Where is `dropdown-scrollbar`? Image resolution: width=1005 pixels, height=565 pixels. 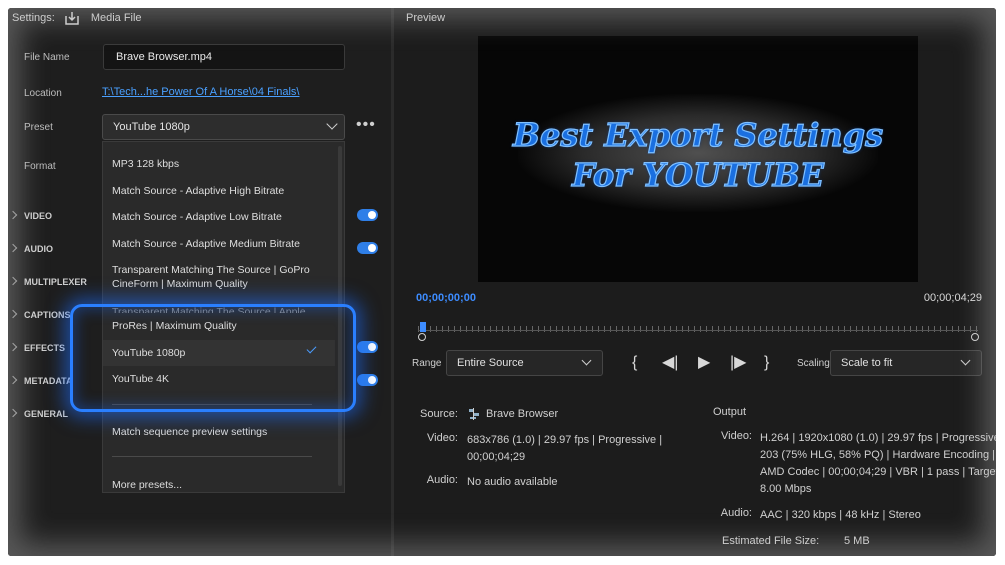
dropdown-scrollbar is located at coordinates (340, 316).